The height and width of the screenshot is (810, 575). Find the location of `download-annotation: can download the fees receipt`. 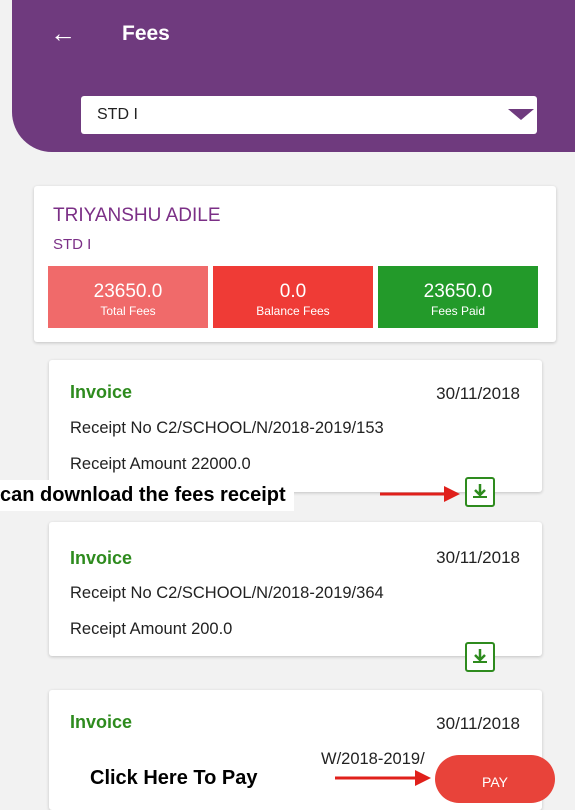

download-annotation: can download the fees receipt is located at coordinates (147, 495).